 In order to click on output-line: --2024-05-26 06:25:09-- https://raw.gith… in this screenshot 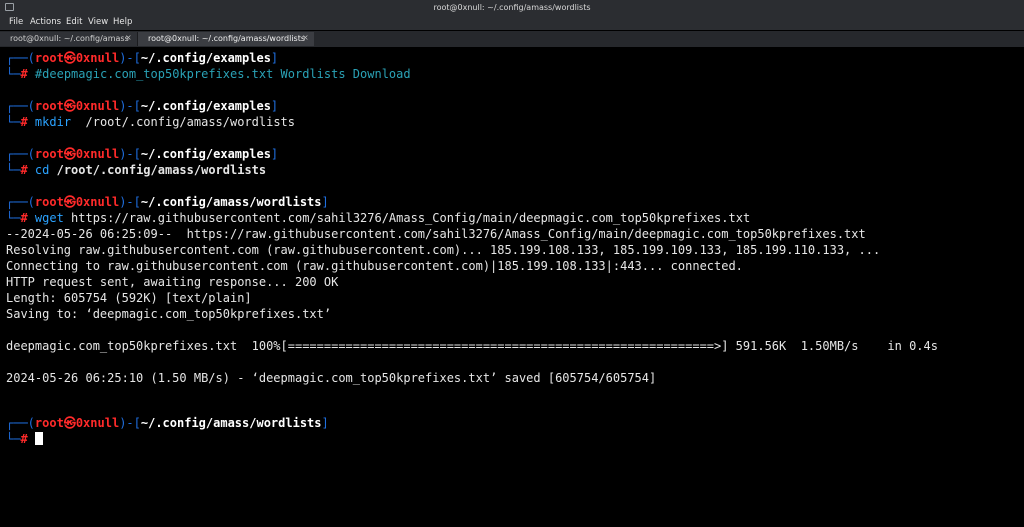, I will do `click(436, 234)`.